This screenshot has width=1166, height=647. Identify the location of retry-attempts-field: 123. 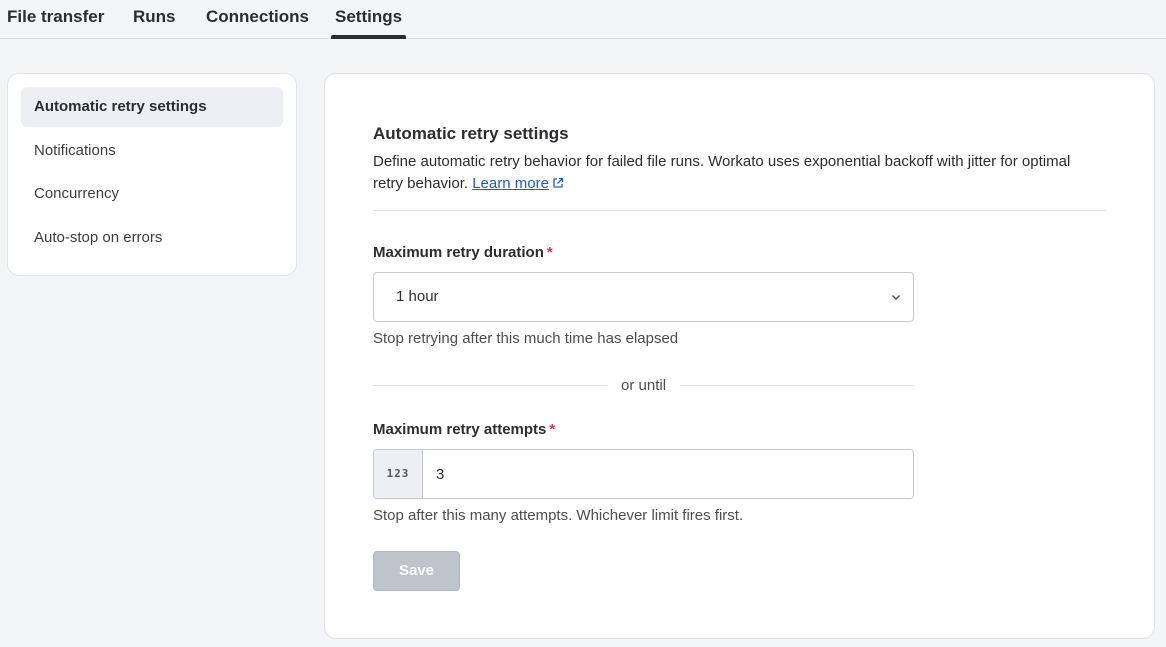
(643, 474).